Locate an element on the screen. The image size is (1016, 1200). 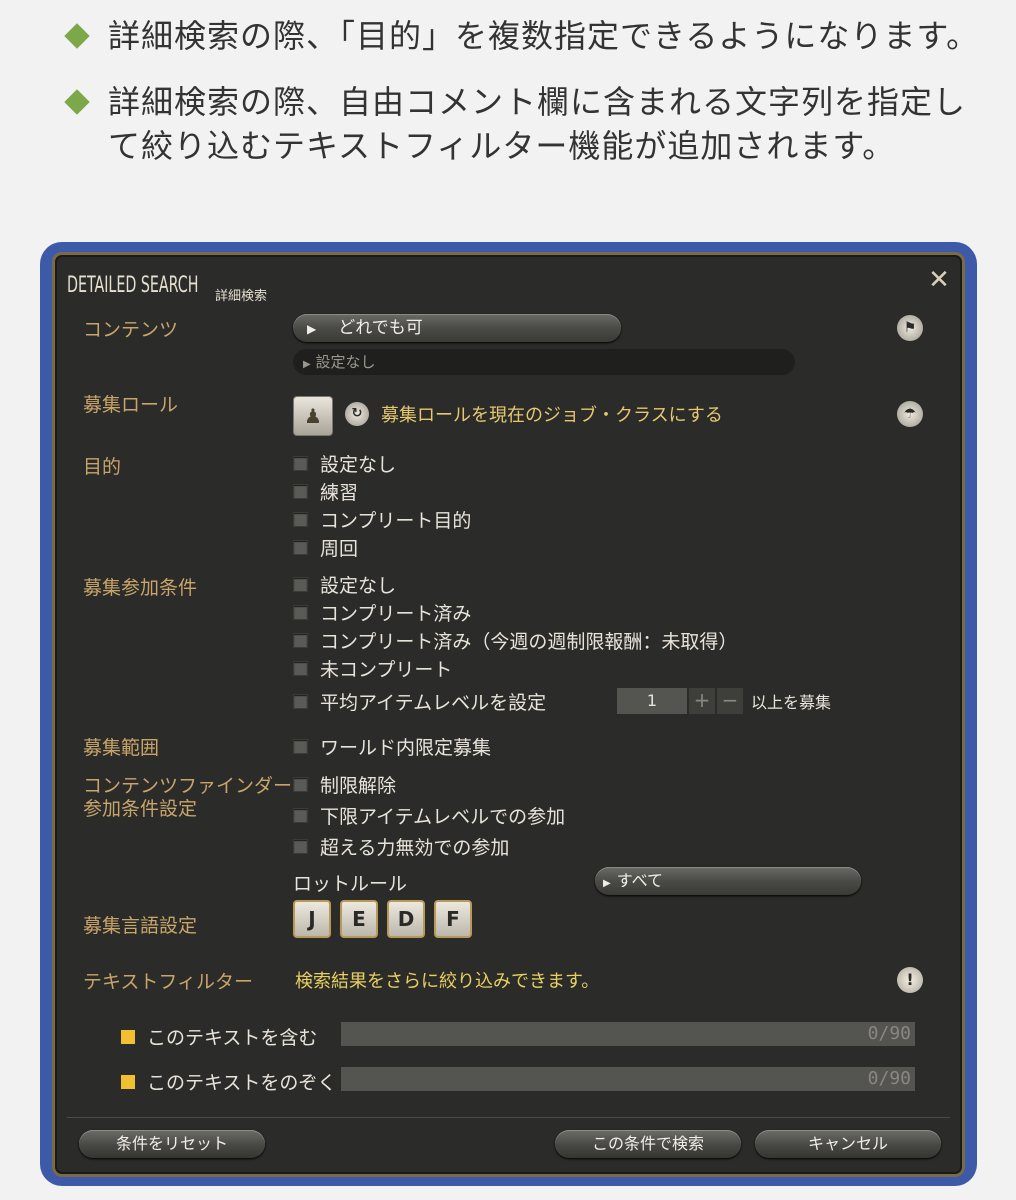
exclamation-icon: ! is located at coordinates (910, 980).